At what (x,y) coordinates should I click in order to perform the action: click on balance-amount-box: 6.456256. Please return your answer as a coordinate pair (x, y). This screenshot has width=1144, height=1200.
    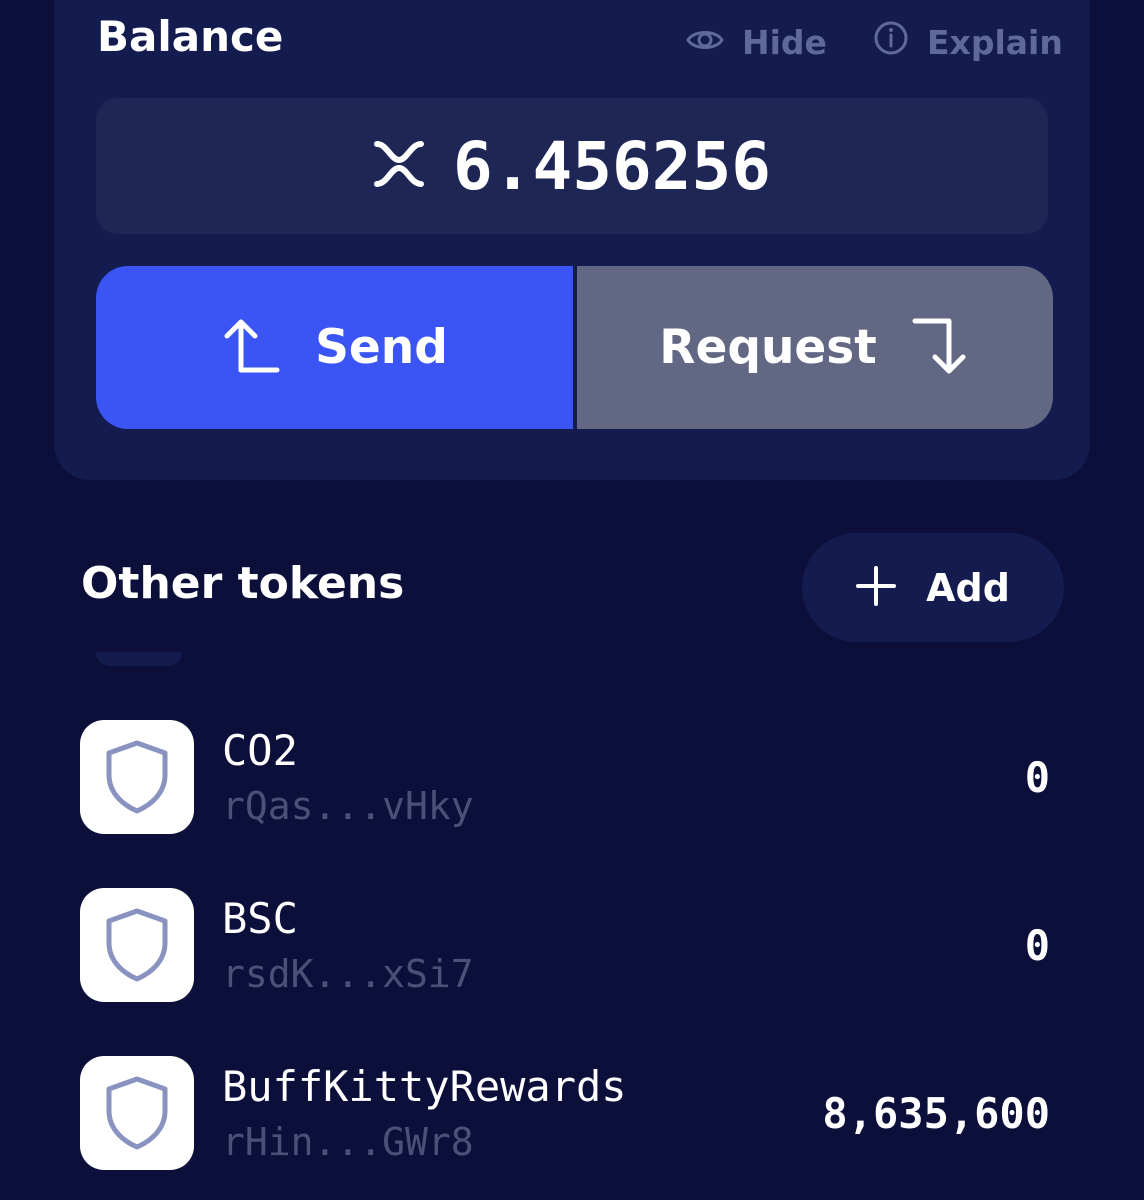
    Looking at the image, I should click on (572, 166).